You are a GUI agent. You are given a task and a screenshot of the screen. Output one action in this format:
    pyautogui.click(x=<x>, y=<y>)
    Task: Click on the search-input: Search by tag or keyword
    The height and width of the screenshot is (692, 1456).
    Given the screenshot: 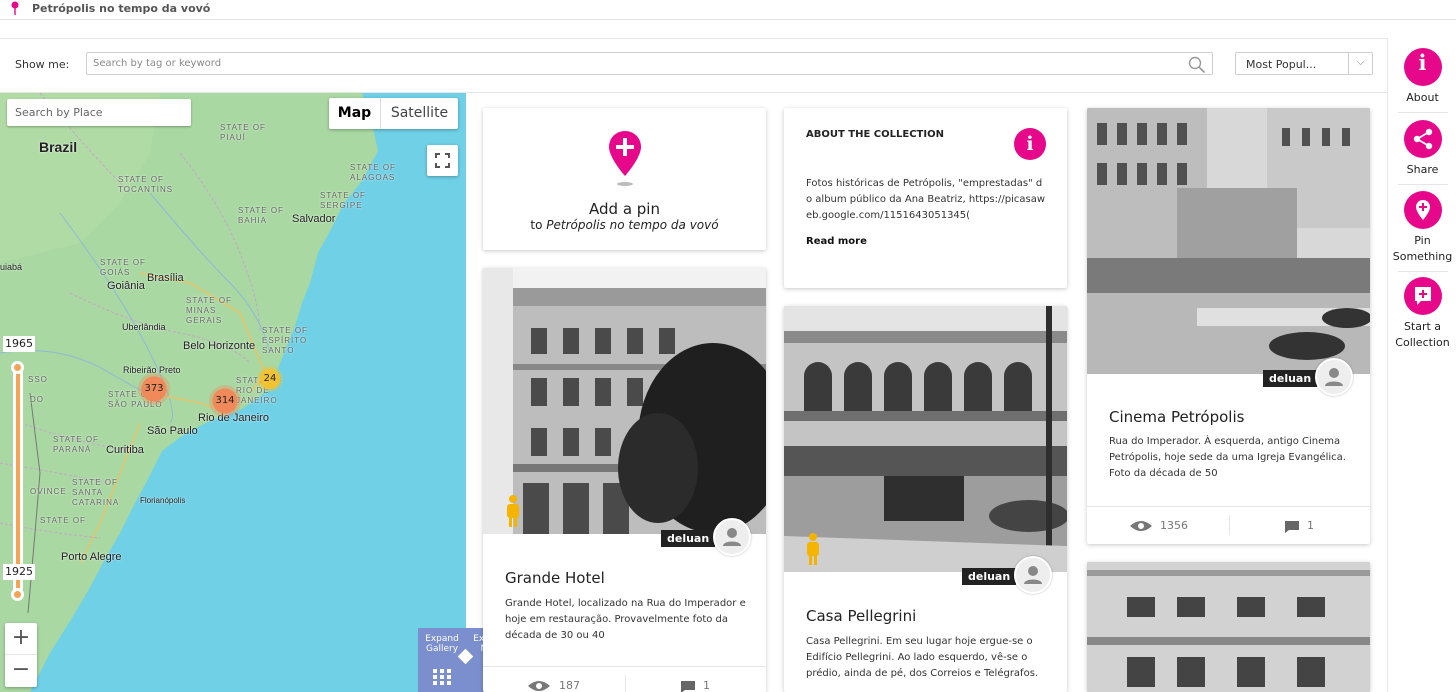 What is the action you would take?
    pyautogui.click(x=649, y=63)
    